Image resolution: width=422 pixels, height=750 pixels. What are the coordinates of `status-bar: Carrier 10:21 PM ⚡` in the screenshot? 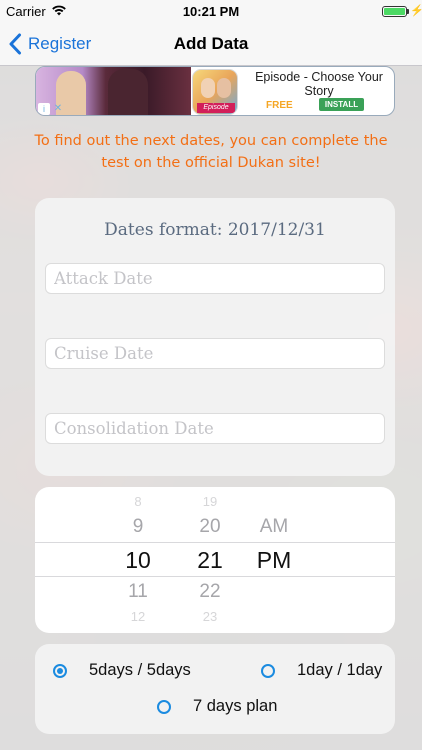 It's located at (211, 11).